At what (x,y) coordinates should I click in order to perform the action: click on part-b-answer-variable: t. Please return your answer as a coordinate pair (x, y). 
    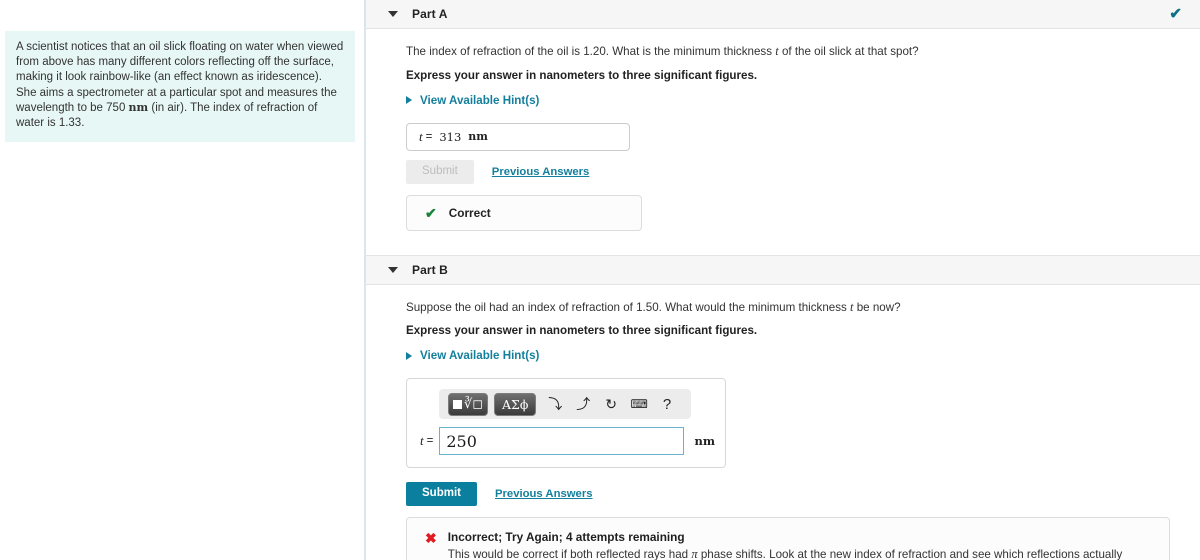
    Looking at the image, I should click on (422, 441).